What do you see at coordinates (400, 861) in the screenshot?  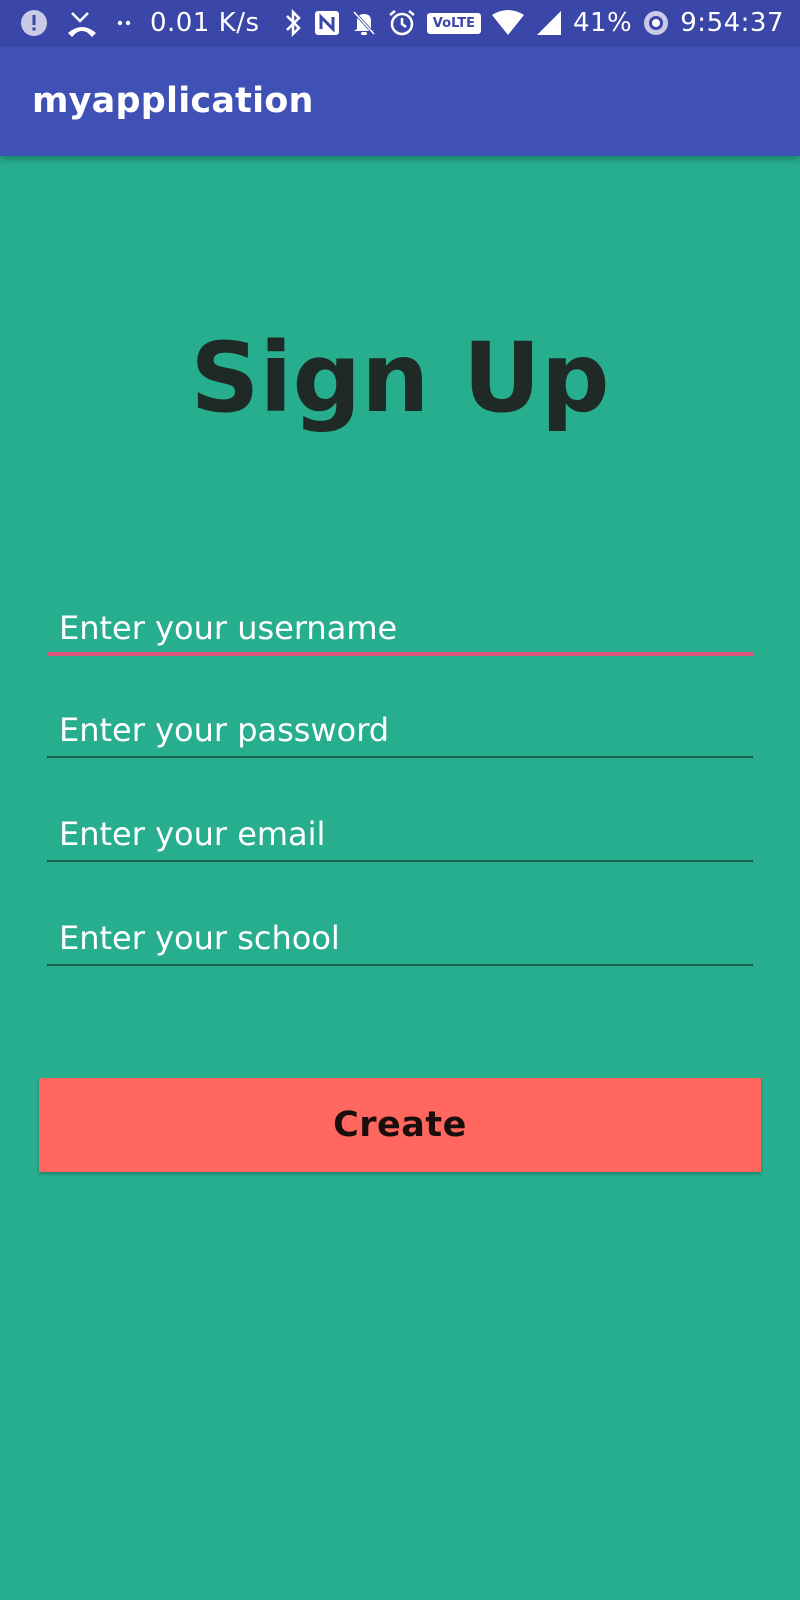 I see `email-underline` at bounding box center [400, 861].